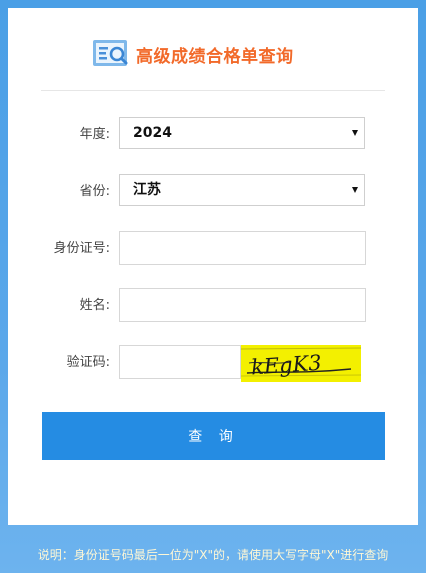 The width and height of the screenshot is (426, 573). I want to click on province-label: 省份:, so click(94, 191).